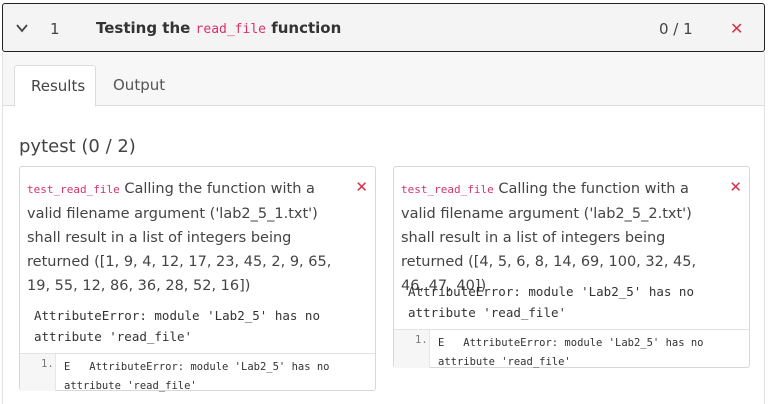 This screenshot has height=404, width=768. Describe the element at coordinates (230, 29) in the screenshot. I see `function-name-code: read_file` at that location.